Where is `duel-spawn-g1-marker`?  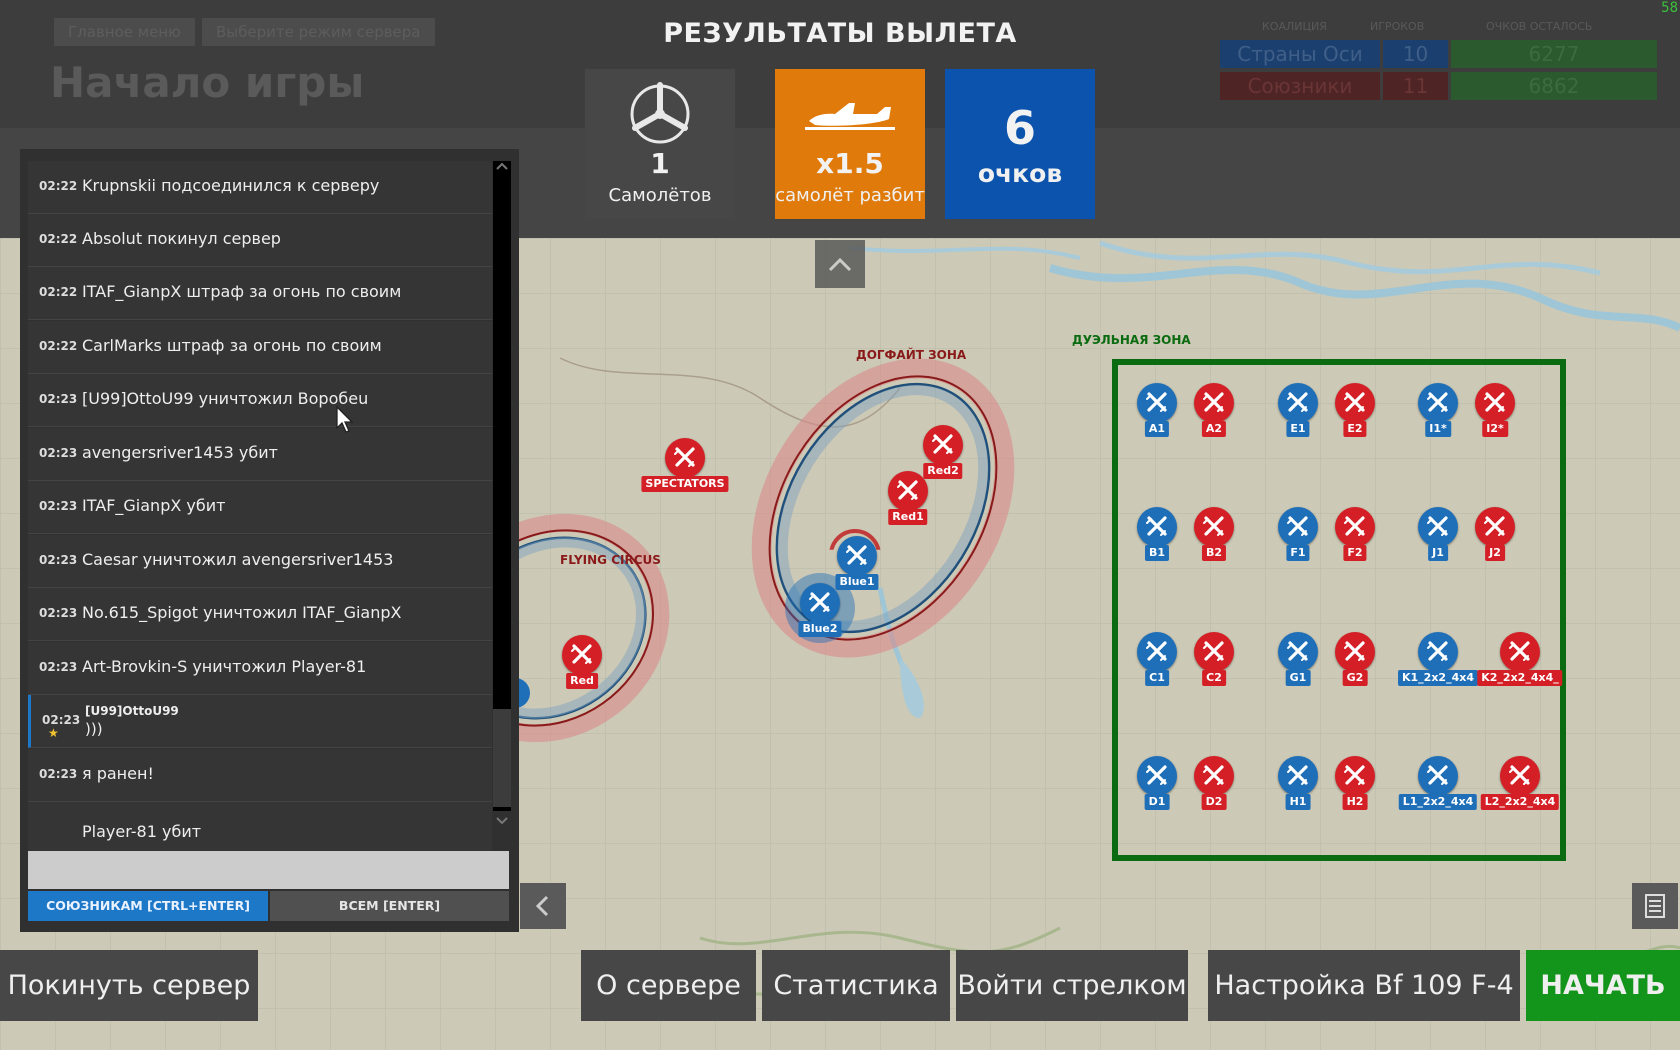 duel-spawn-g1-marker is located at coordinates (1298, 652).